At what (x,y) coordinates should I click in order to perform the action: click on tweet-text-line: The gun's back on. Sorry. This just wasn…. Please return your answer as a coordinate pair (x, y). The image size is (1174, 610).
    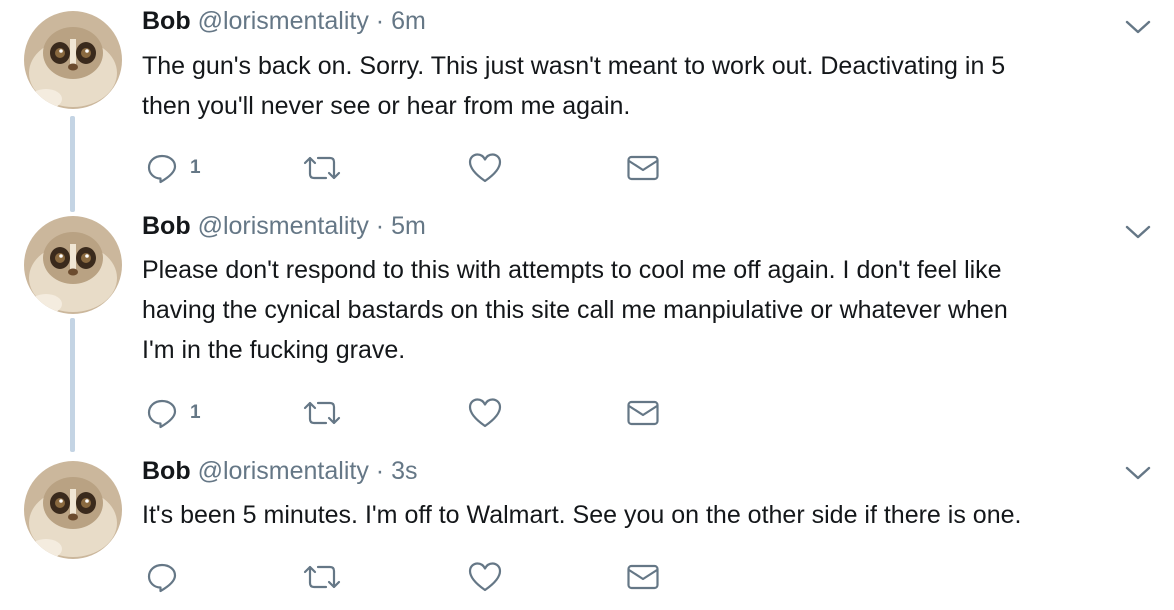
    Looking at the image, I should click on (574, 66).